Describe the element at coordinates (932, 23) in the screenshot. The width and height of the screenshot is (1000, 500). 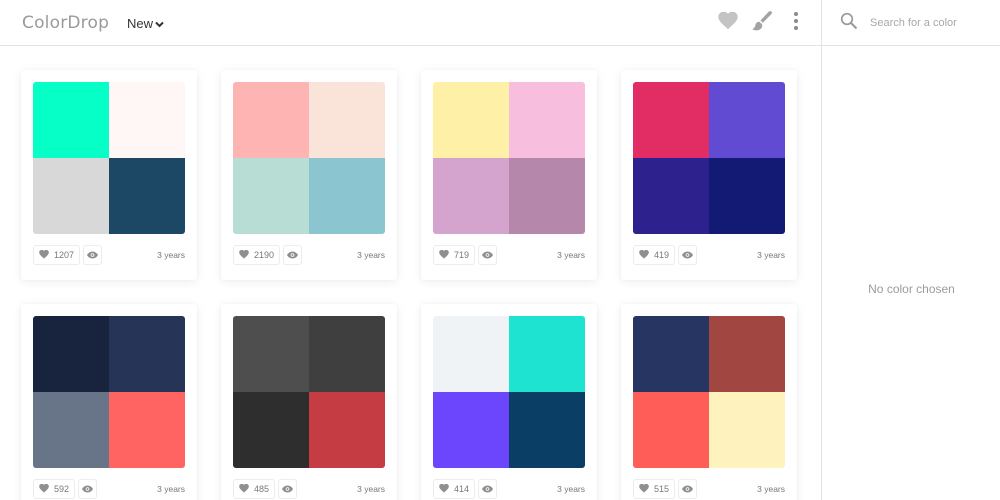
I see `search-input` at that location.